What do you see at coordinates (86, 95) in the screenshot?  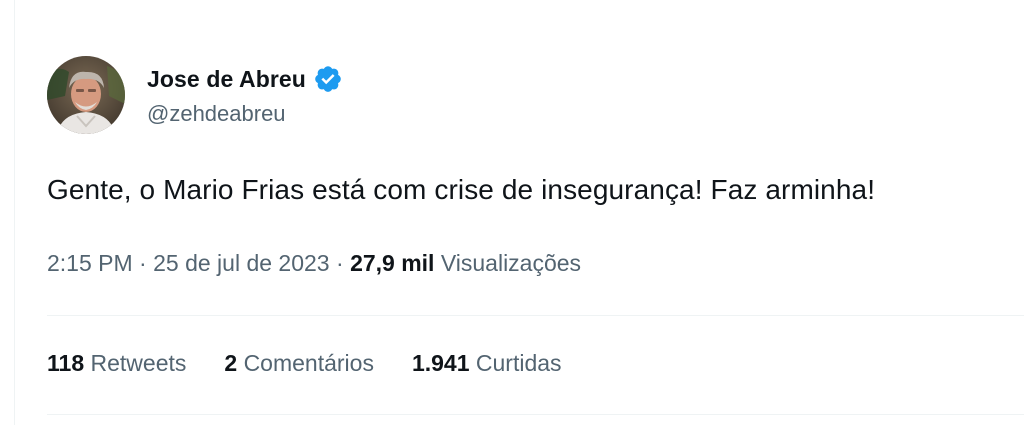 I see `avatar` at bounding box center [86, 95].